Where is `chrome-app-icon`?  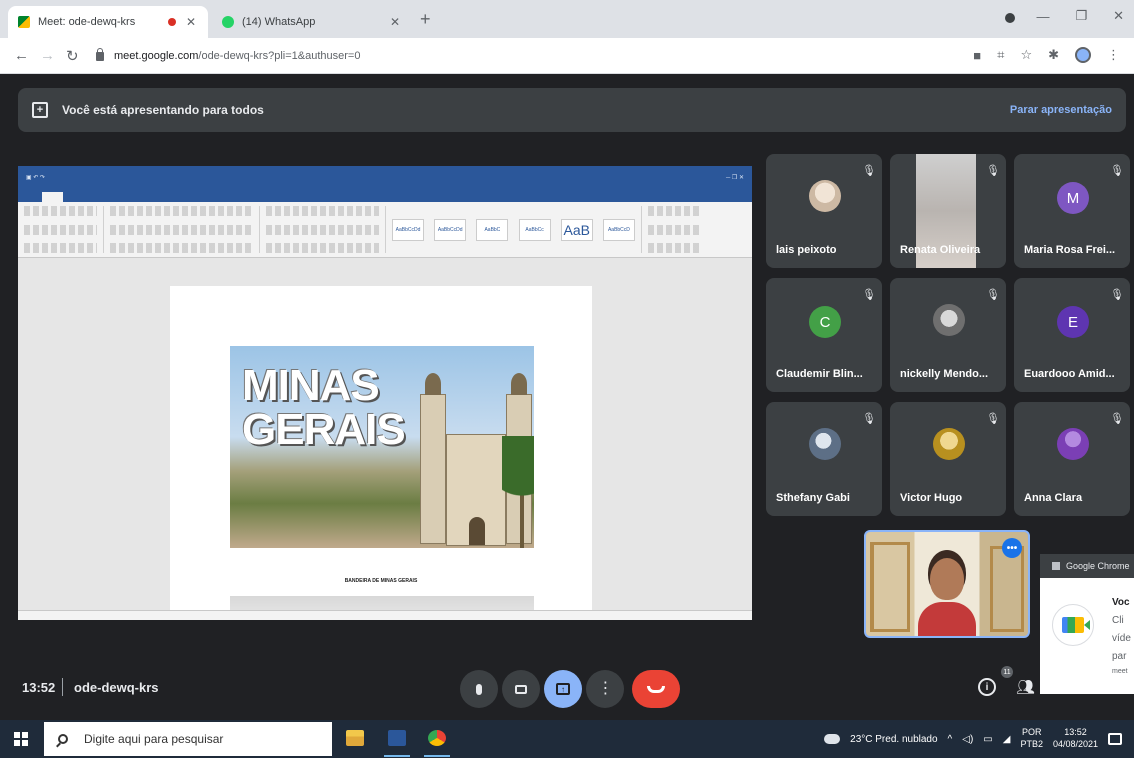
chrome-app-icon is located at coordinates (437, 738).